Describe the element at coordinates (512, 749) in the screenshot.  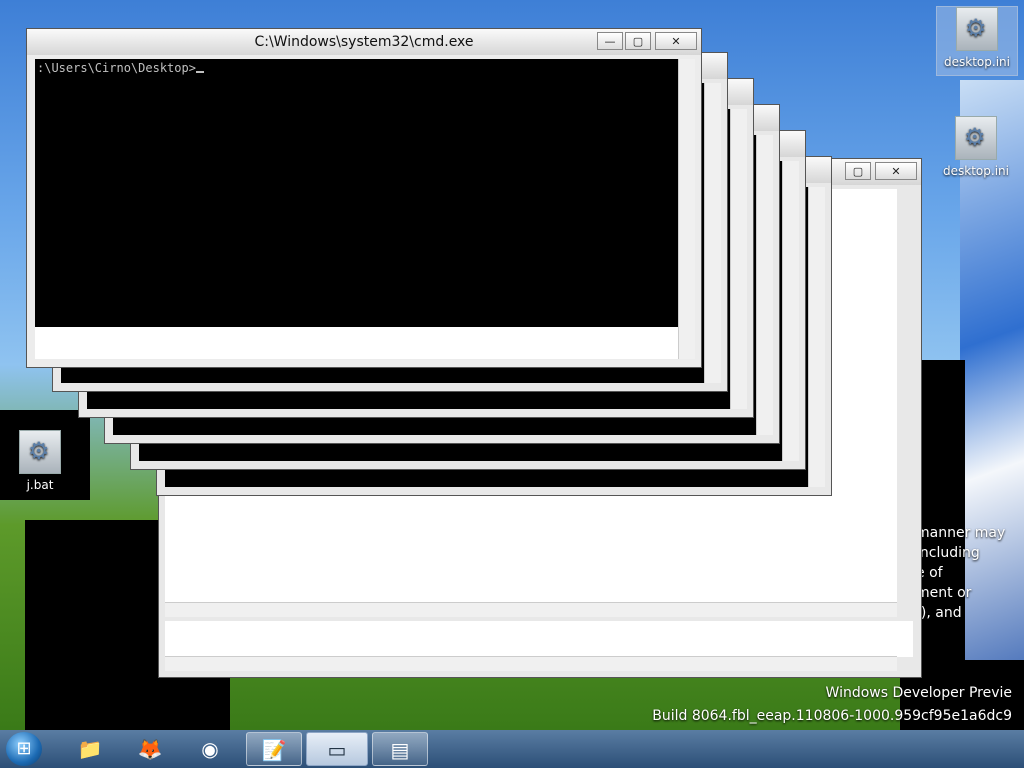
I see `taskbar: ⊞ 📁 🦊 ◉ 📝 ▭ ▤` at that location.